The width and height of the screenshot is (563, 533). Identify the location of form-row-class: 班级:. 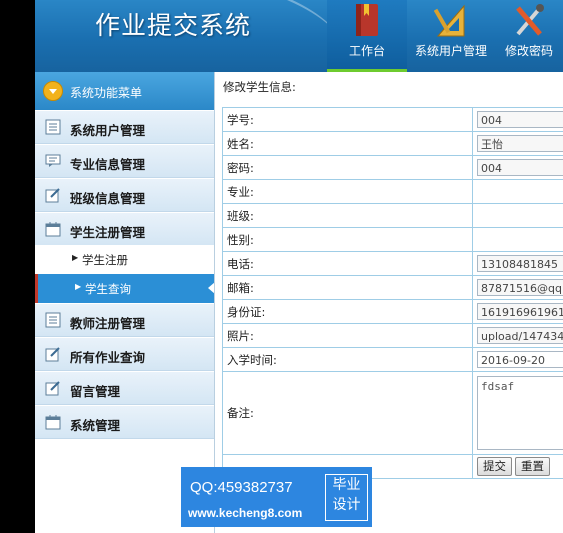
(392, 215).